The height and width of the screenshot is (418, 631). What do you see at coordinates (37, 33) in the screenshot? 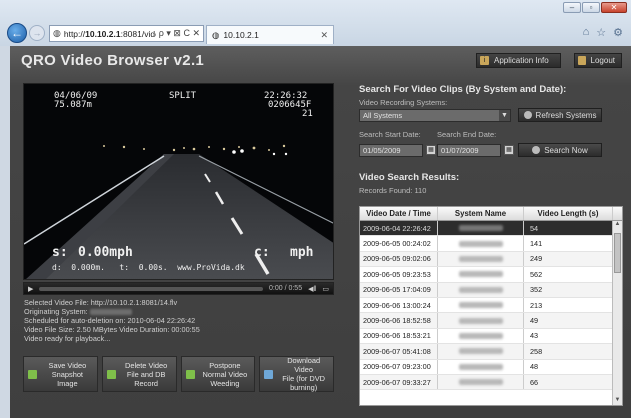
I see `forward-button: →` at bounding box center [37, 33].